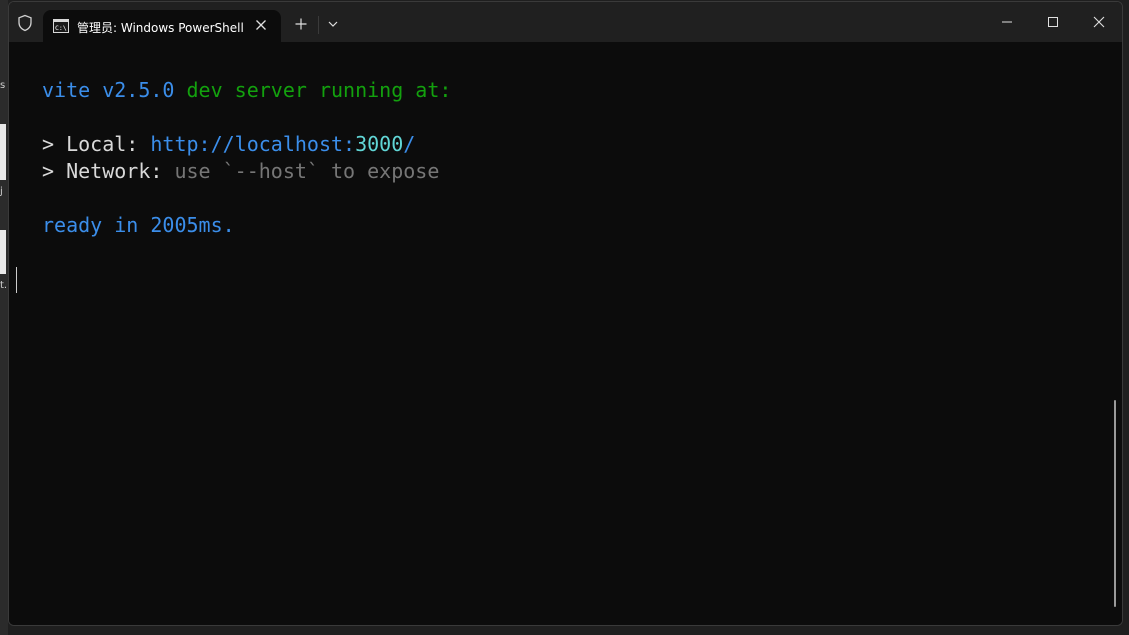 This screenshot has height=635, width=1129. I want to click on close-window-icon, so click(1099, 22).